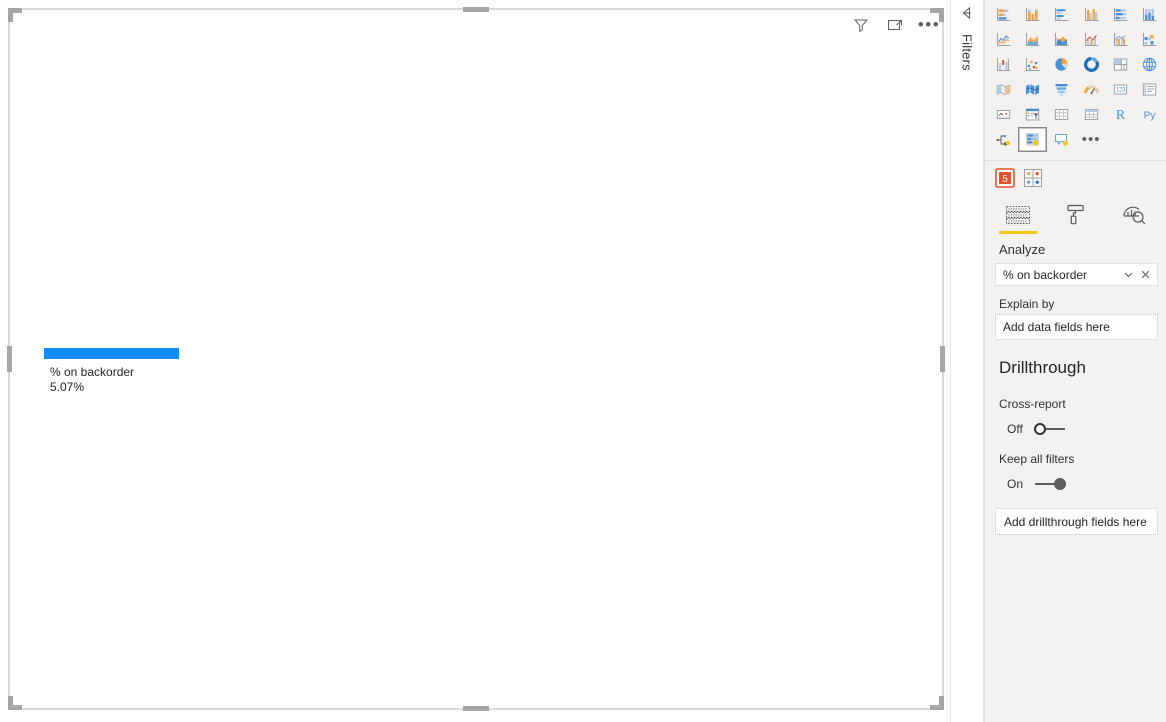 The image size is (1166, 722). I want to click on resize-handle-bottom-left, so click(15, 703).